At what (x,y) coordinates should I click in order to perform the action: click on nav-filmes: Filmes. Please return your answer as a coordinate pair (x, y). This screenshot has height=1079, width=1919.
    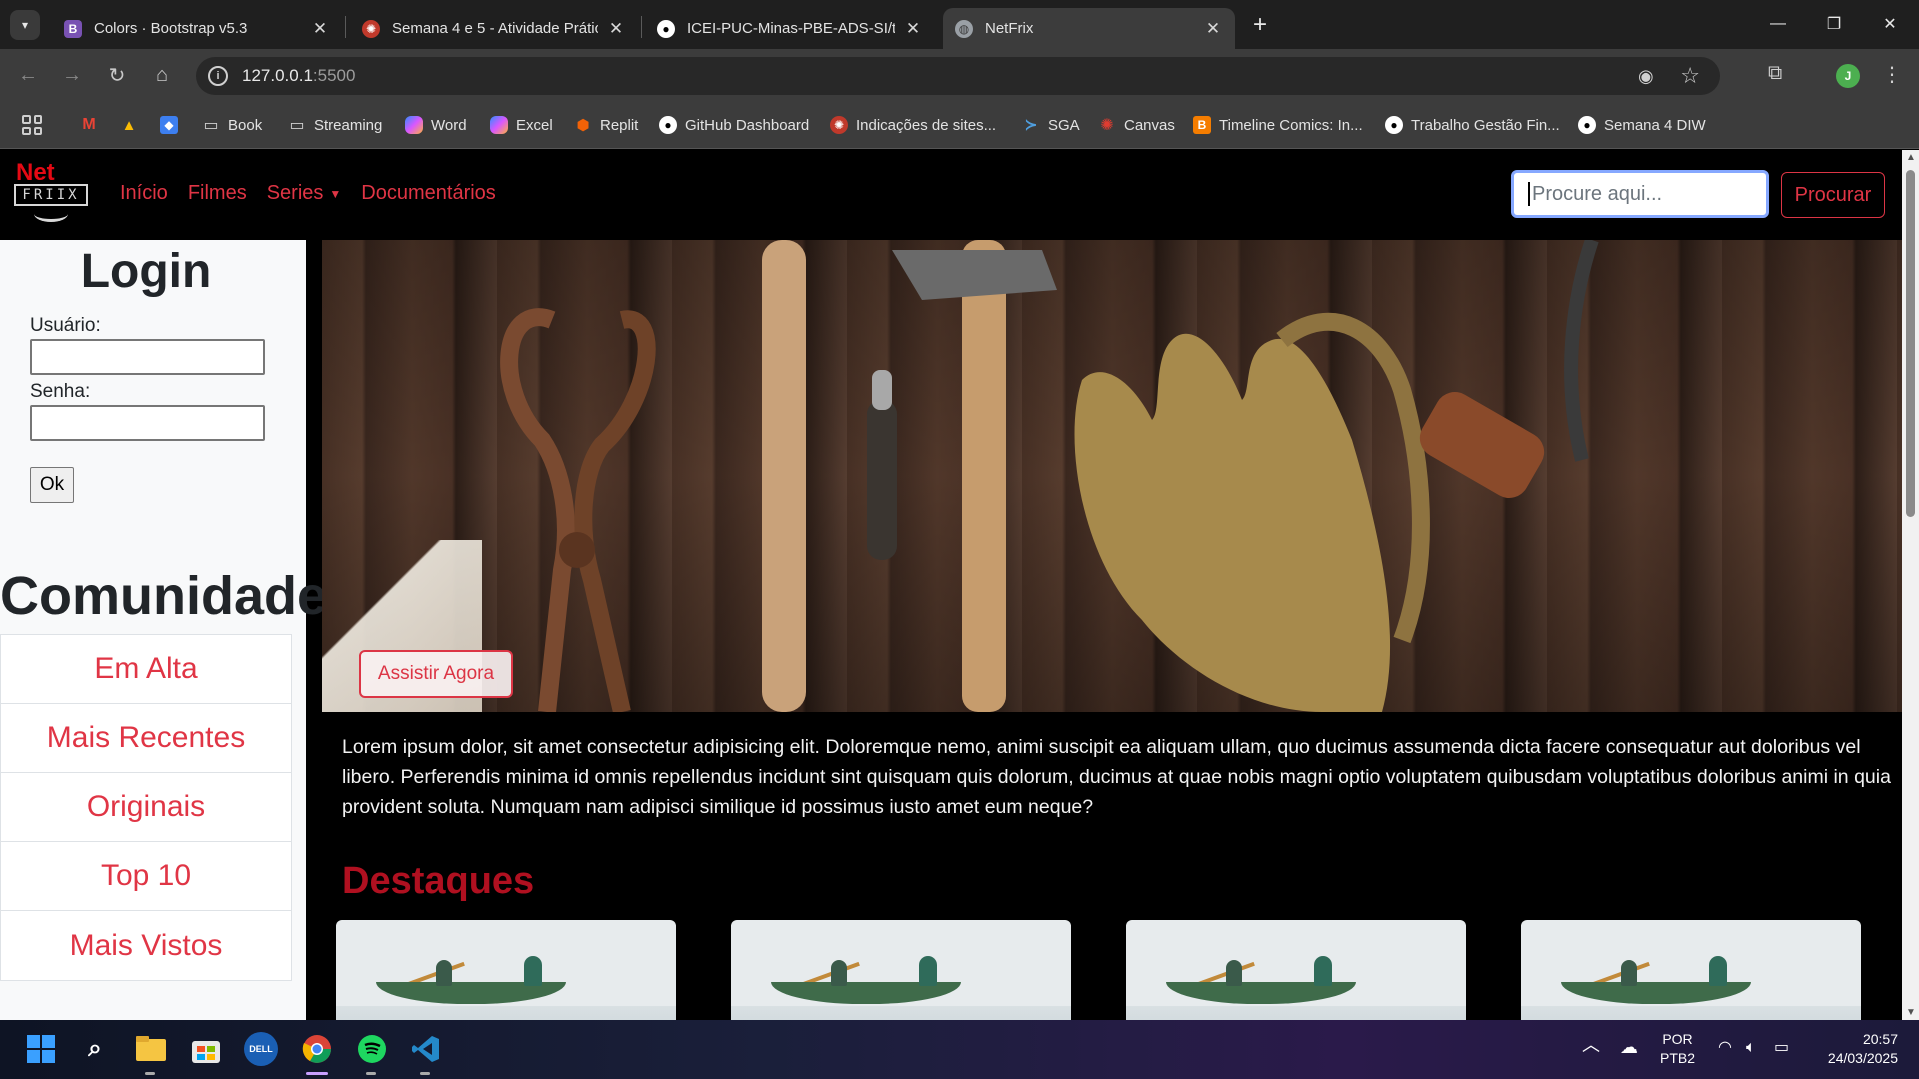
    Looking at the image, I should click on (217, 193).